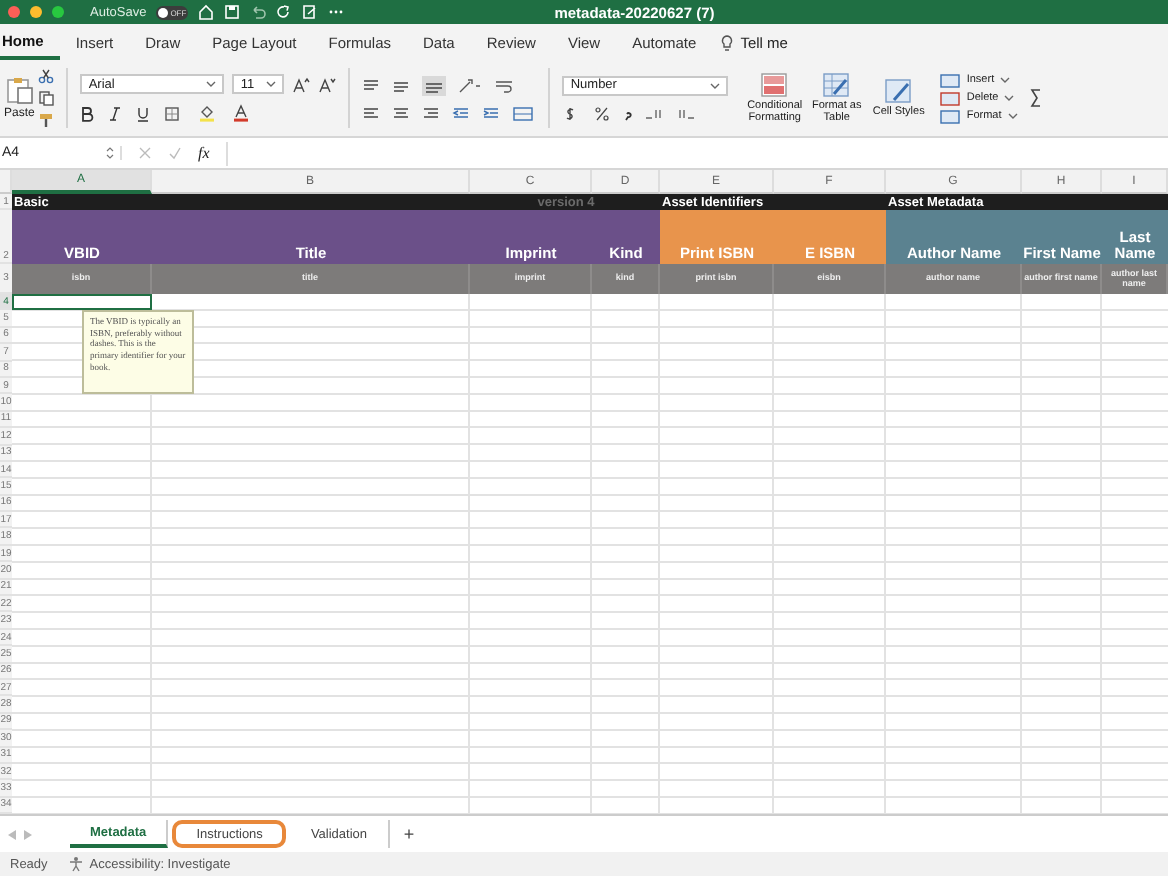  What do you see at coordinates (409, 834) in the screenshot?
I see `add-sheet-button: +` at bounding box center [409, 834].